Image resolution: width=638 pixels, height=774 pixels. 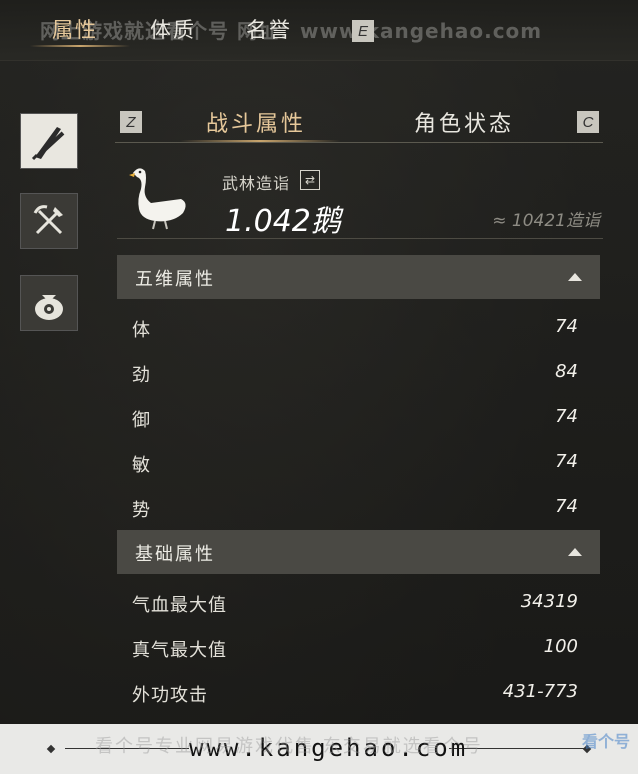 I want to click on tab-combat-attributes: 战斗属性, so click(x=256, y=122).